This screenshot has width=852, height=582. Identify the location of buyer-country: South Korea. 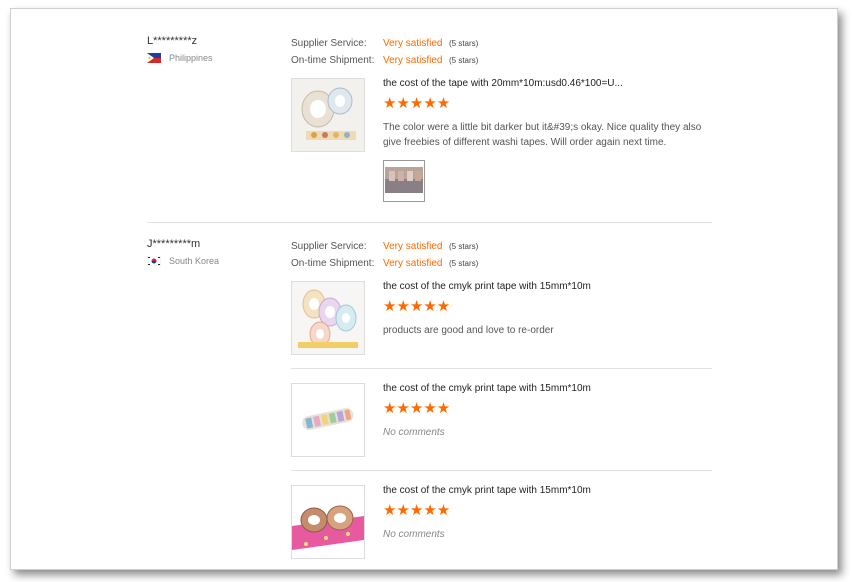
(183, 261).